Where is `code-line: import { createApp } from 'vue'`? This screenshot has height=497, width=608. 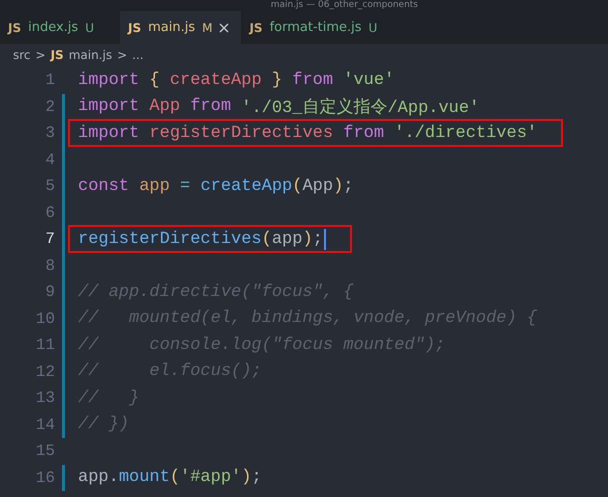
code-line: import { createApp } from 'vue' is located at coordinates (236, 81).